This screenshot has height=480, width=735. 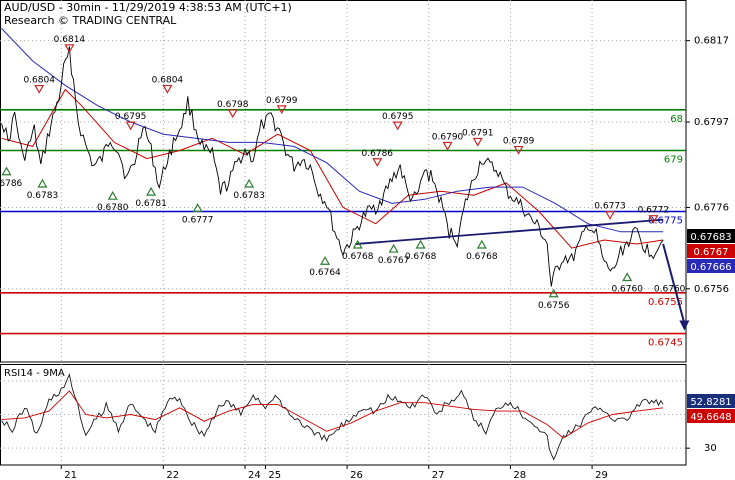 What do you see at coordinates (710, 267) in the screenshot?
I see `price-tag-label: 0.67666` at bounding box center [710, 267].